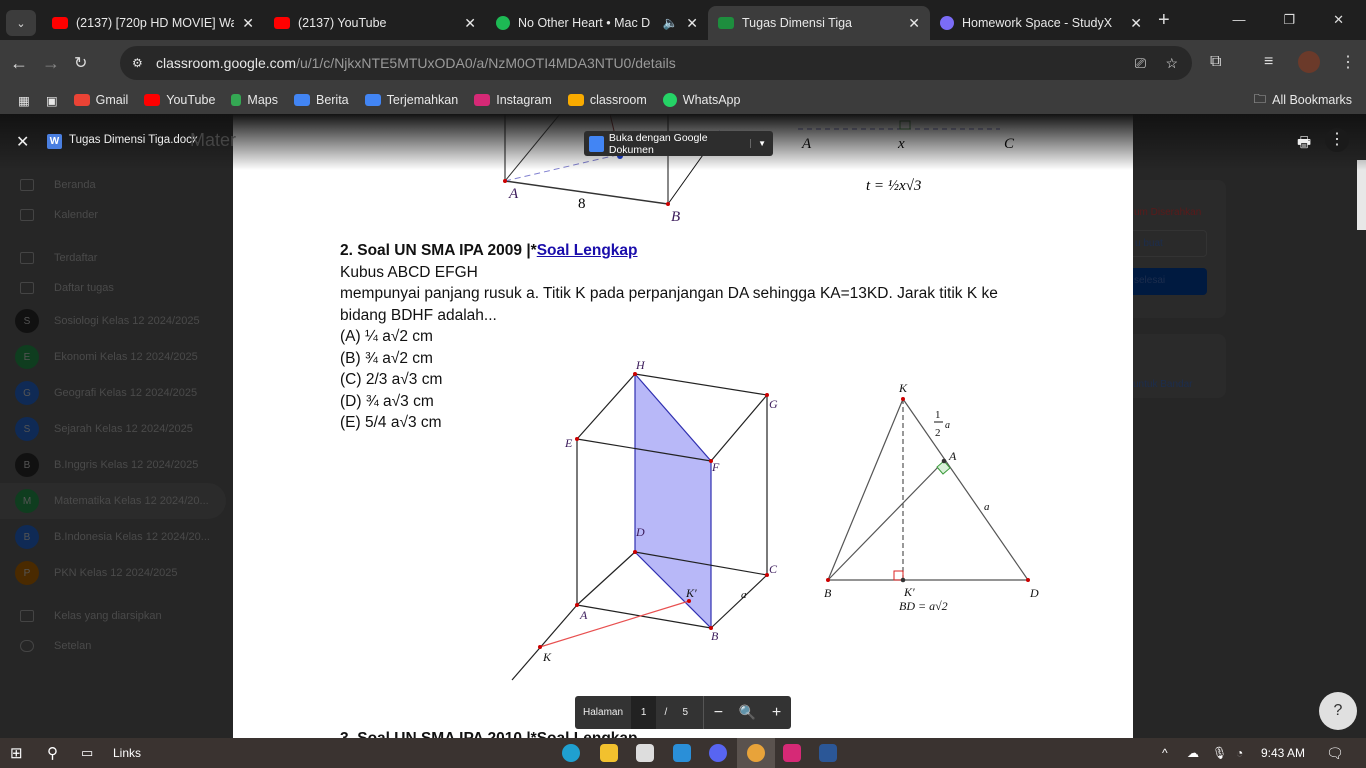 This screenshot has height=768, width=1366. What do you see at coordinates (1283, 753) in the screenshot?
I see `clock: 9:43 AM` at bounding box center [1283, 753].